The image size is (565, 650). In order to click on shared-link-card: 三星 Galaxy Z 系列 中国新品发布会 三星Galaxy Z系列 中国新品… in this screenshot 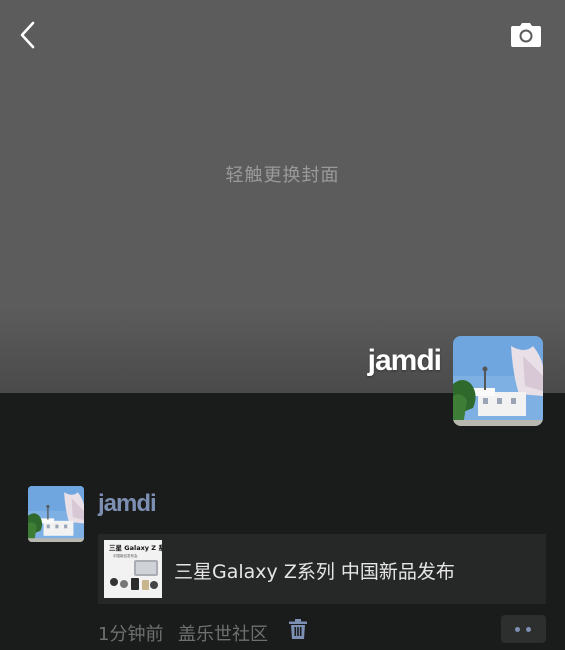, I will do `click(322, 569)`.